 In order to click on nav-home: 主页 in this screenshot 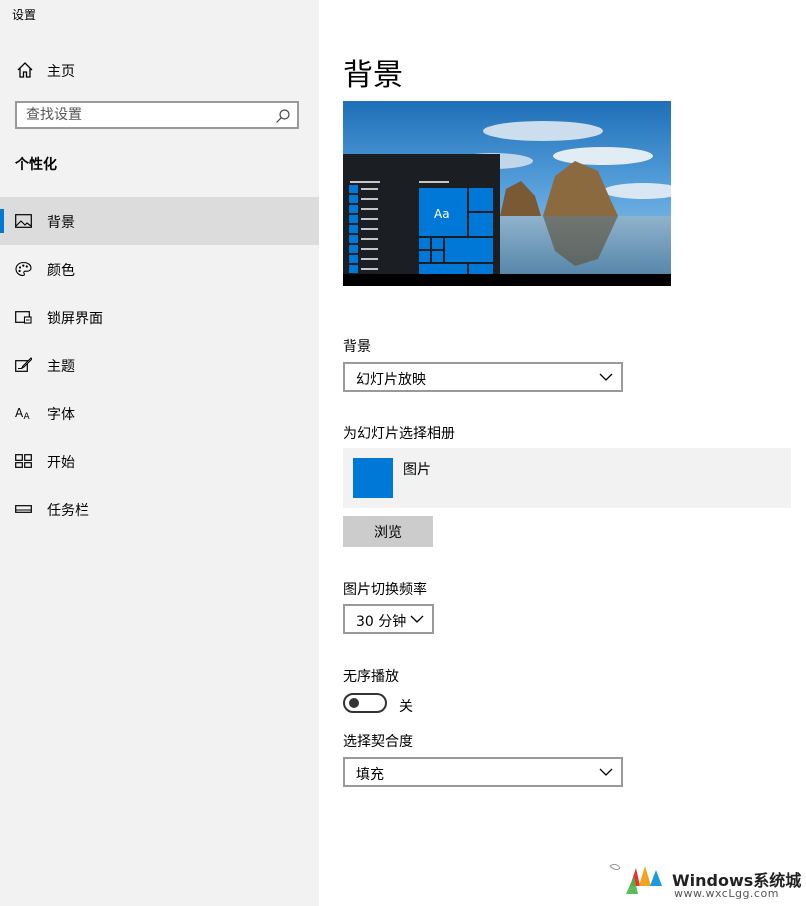, I will do `click(159, 70)`.